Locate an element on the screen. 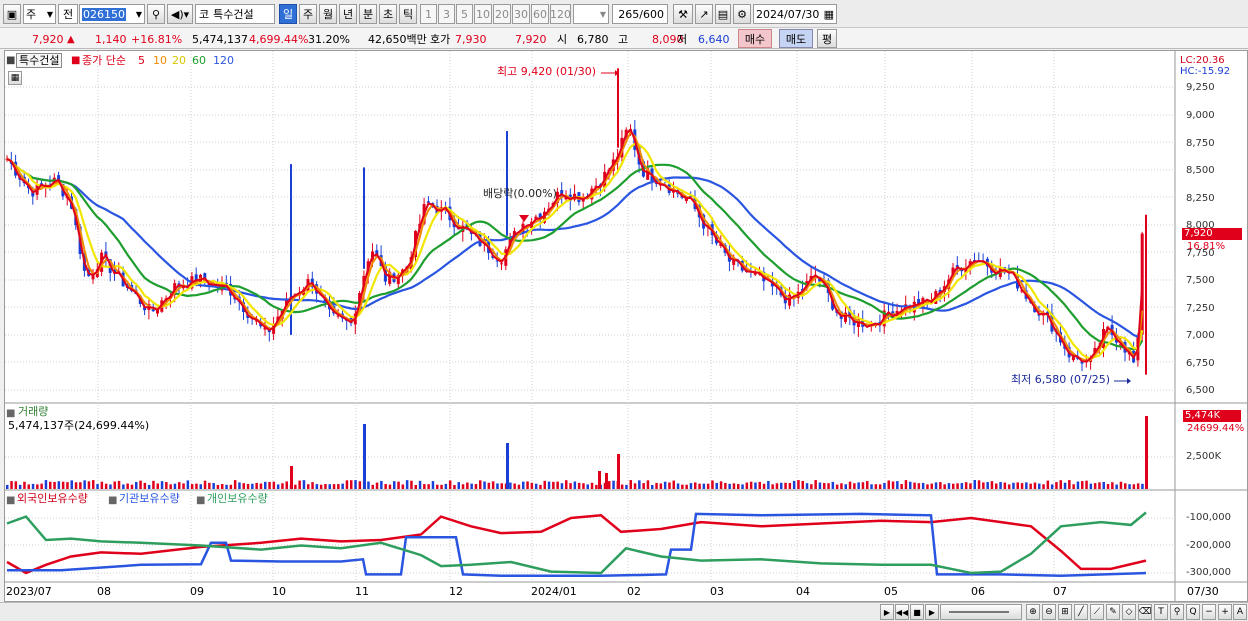 This screenshot has width=1248, height=621. buy-button: 매수 is located at coordinates (755, 38).